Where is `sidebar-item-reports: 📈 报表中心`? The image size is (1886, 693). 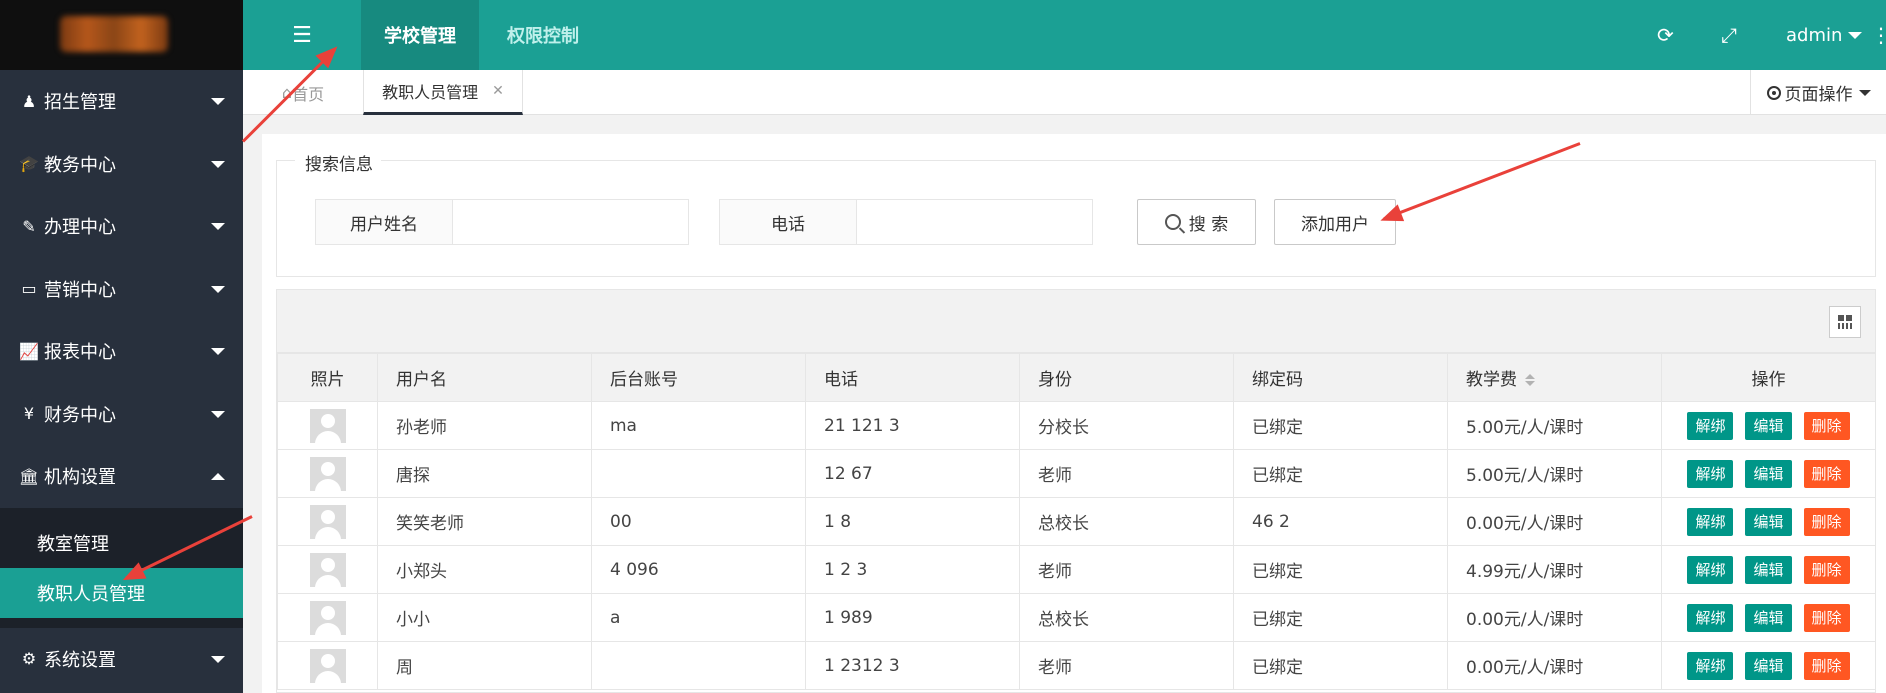 sidebar-item-reports: 📈 报表中心 is located at coordinates (121, 351).